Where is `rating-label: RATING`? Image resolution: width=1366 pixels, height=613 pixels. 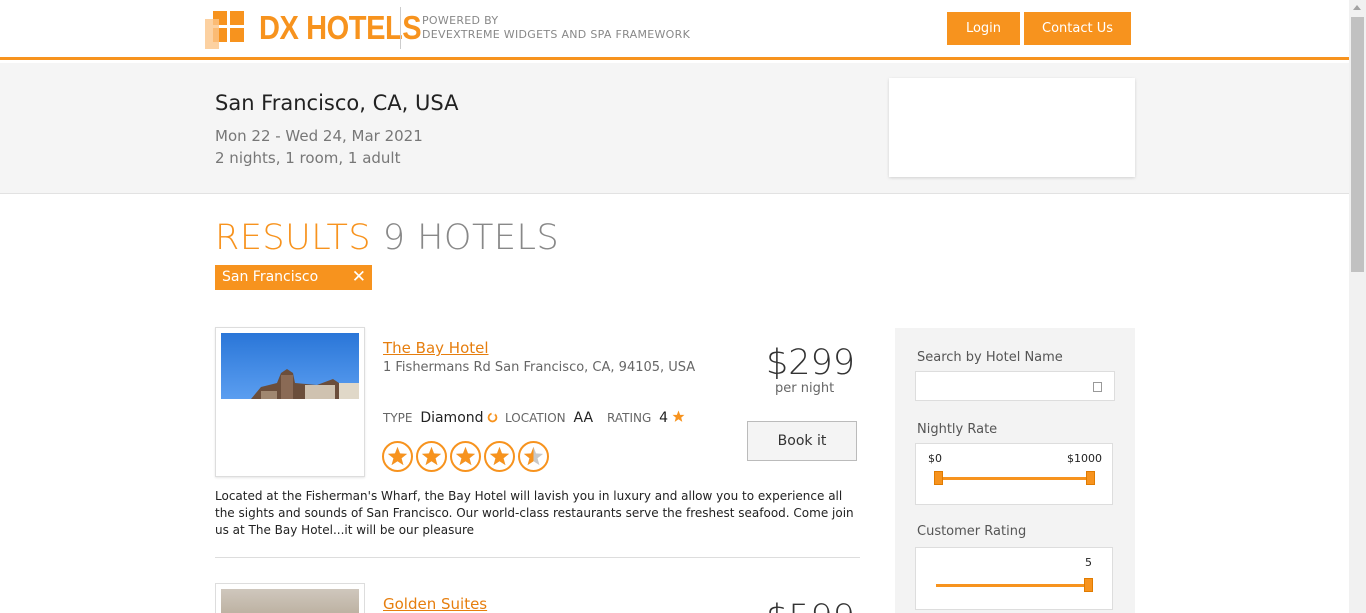
rating-label: RATING is located at coordinates (629, 418).